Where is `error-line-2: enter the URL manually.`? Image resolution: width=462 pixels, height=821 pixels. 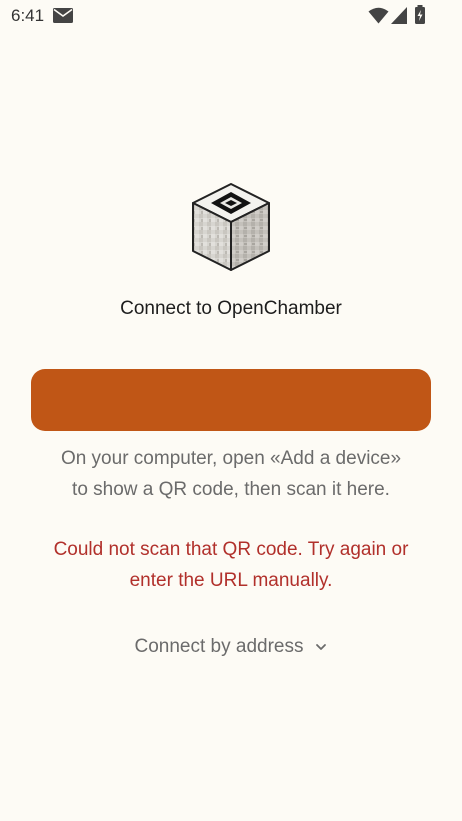
error-line-2: enter the URL manually. is located at coordinates (231, 580).